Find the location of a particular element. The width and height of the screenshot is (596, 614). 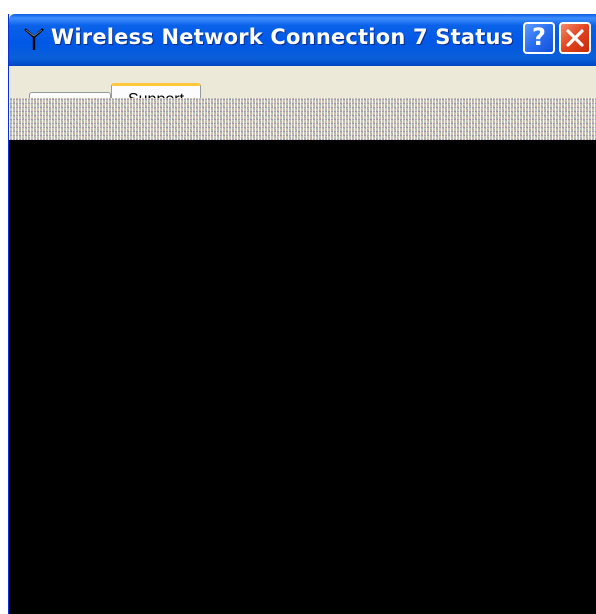

corrupted-region is located at coordinates (302, 119).